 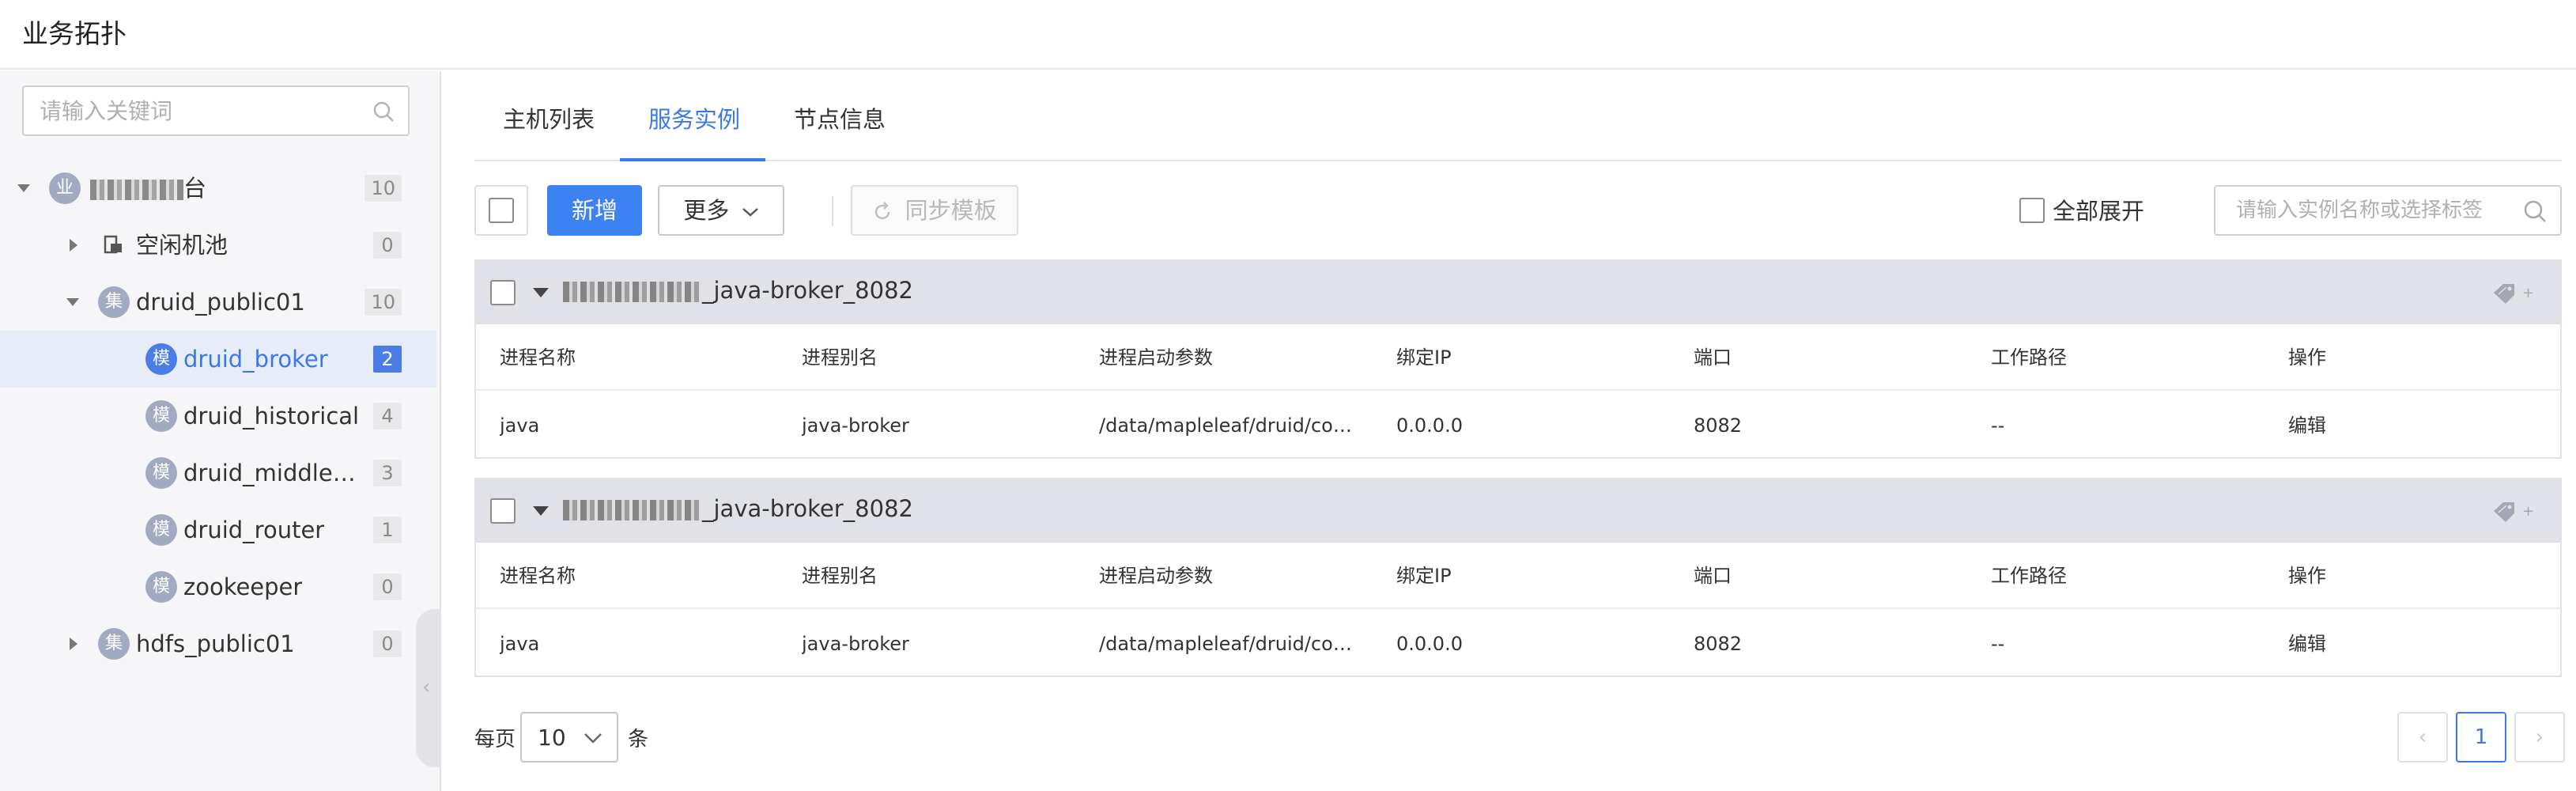 I want to click on tree-search-input, so click(x=206, y=111).